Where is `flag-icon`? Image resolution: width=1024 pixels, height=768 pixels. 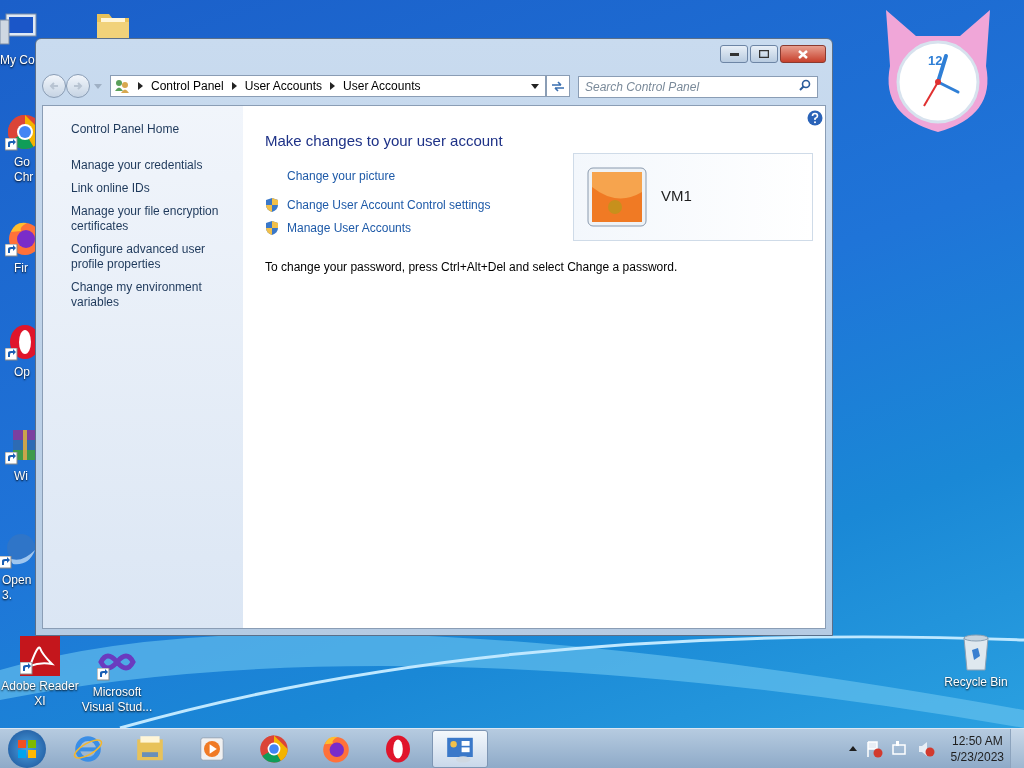
flag-icon is located at coordinates (873, 748).